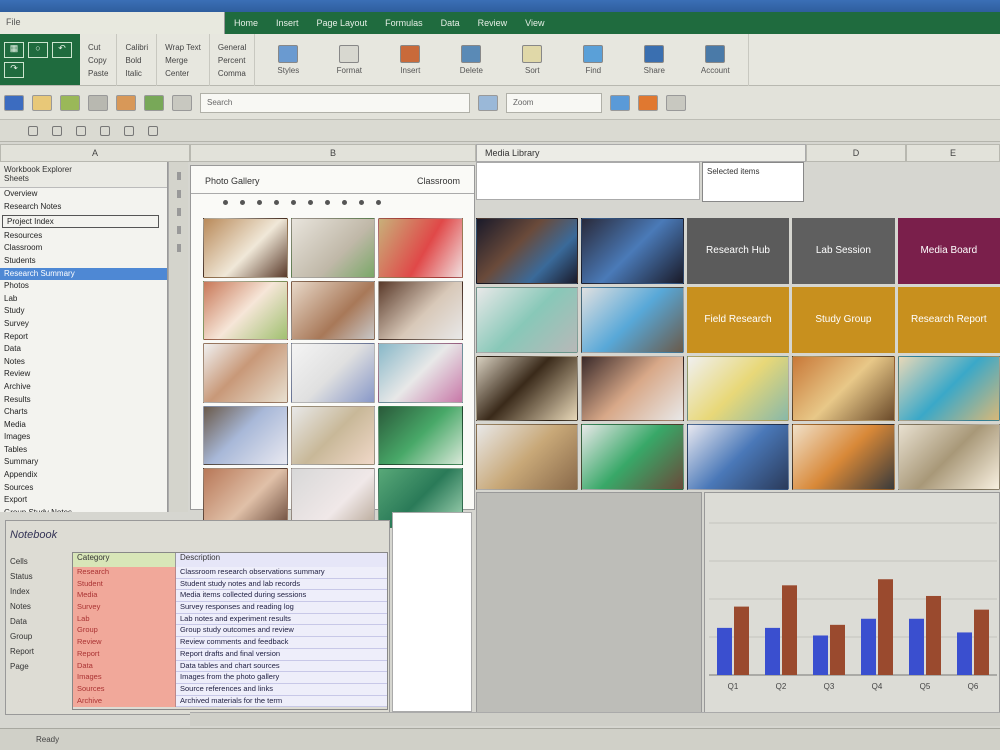 The width and height of the screenshot is (1000, 750). I want to click on table-cell-category: Review, so click(124, 643).